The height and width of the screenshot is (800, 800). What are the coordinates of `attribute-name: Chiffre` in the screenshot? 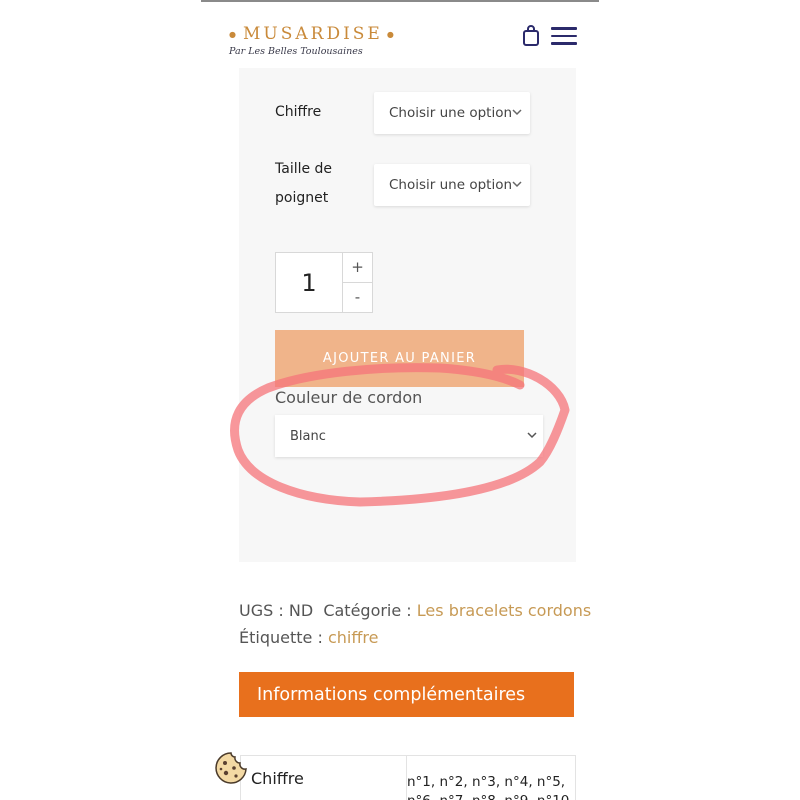 It's located at (277, 778).